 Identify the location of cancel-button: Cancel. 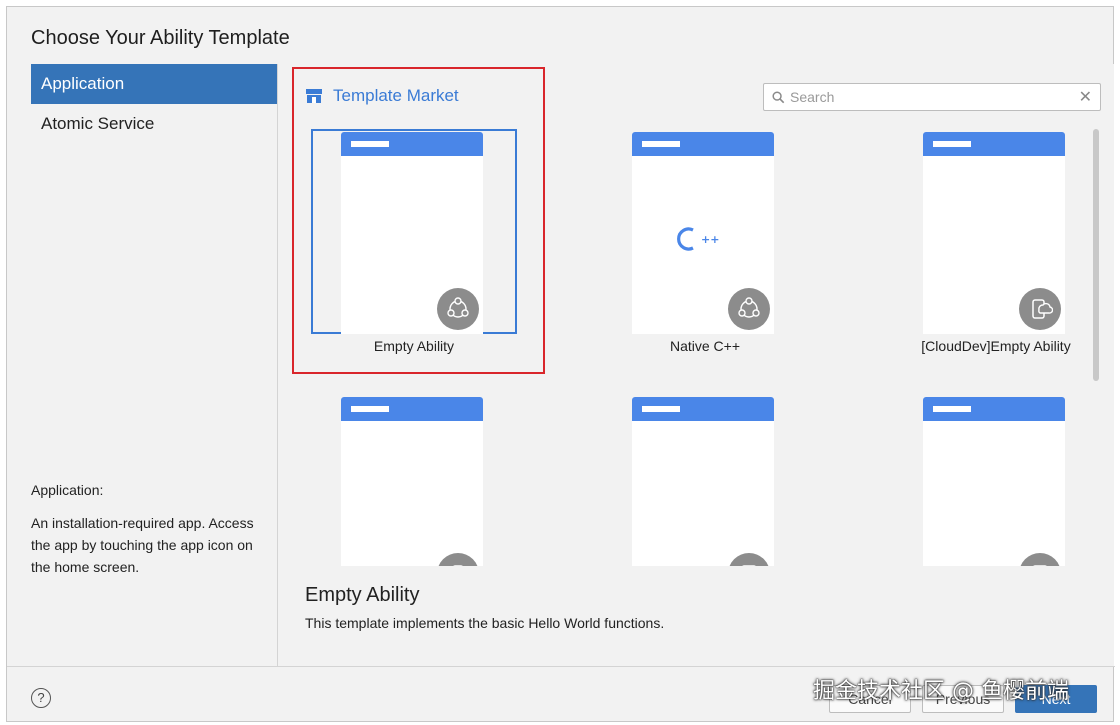
(870, 699).